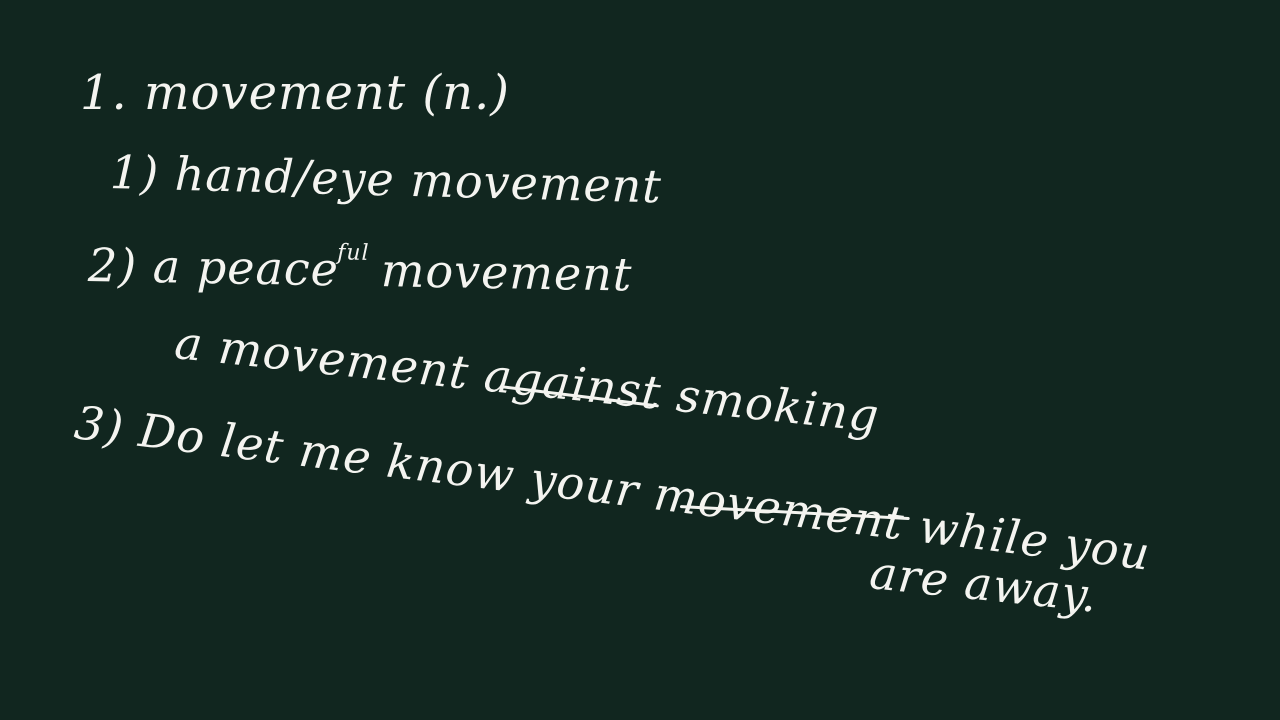 The height and width of the screenshot is (720, 1280). What do you see at coordinates (770, 404) in the screenshot?
I see `example-2b-end: smoking` at bounding box center [770, 404].